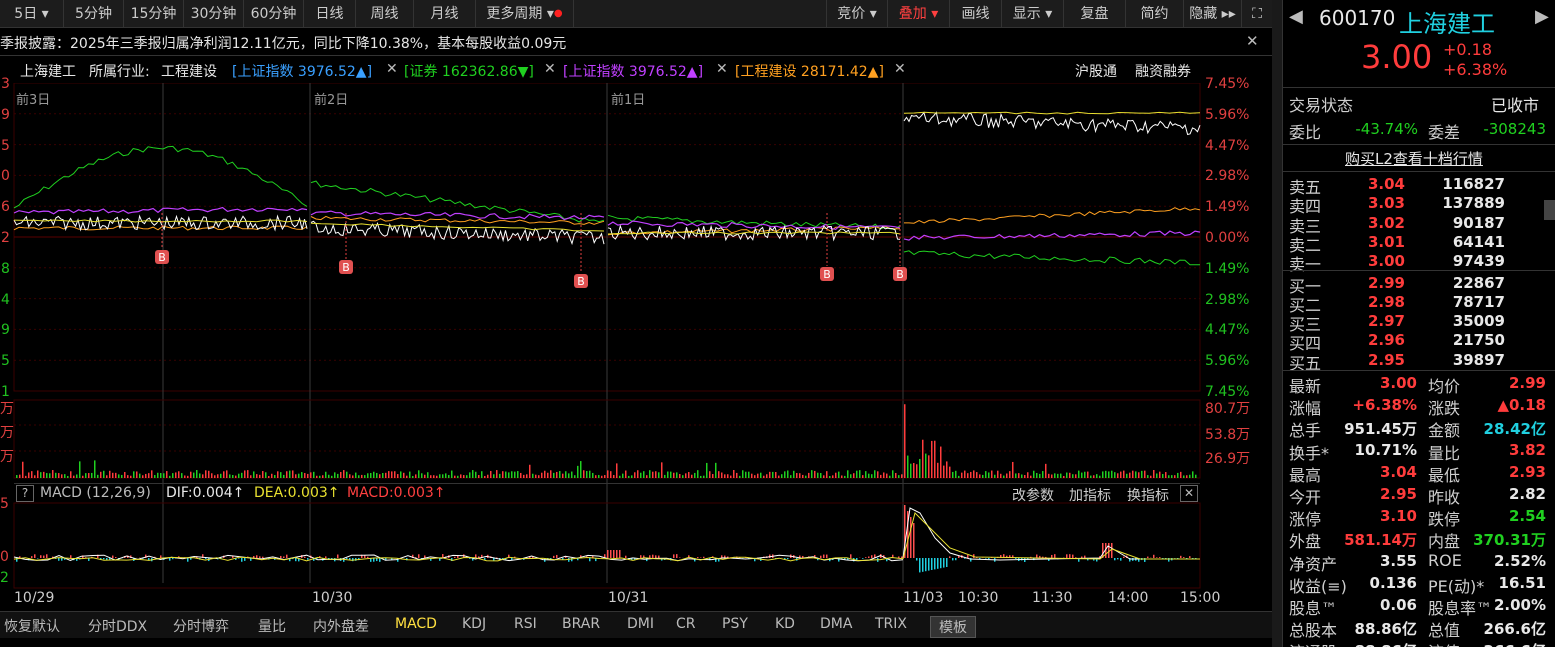 The image size is (1555, 647). Describe the element at coordinates (857, 14) in the screenshot. I see `auction-button: 竞价 ▾` at that location.